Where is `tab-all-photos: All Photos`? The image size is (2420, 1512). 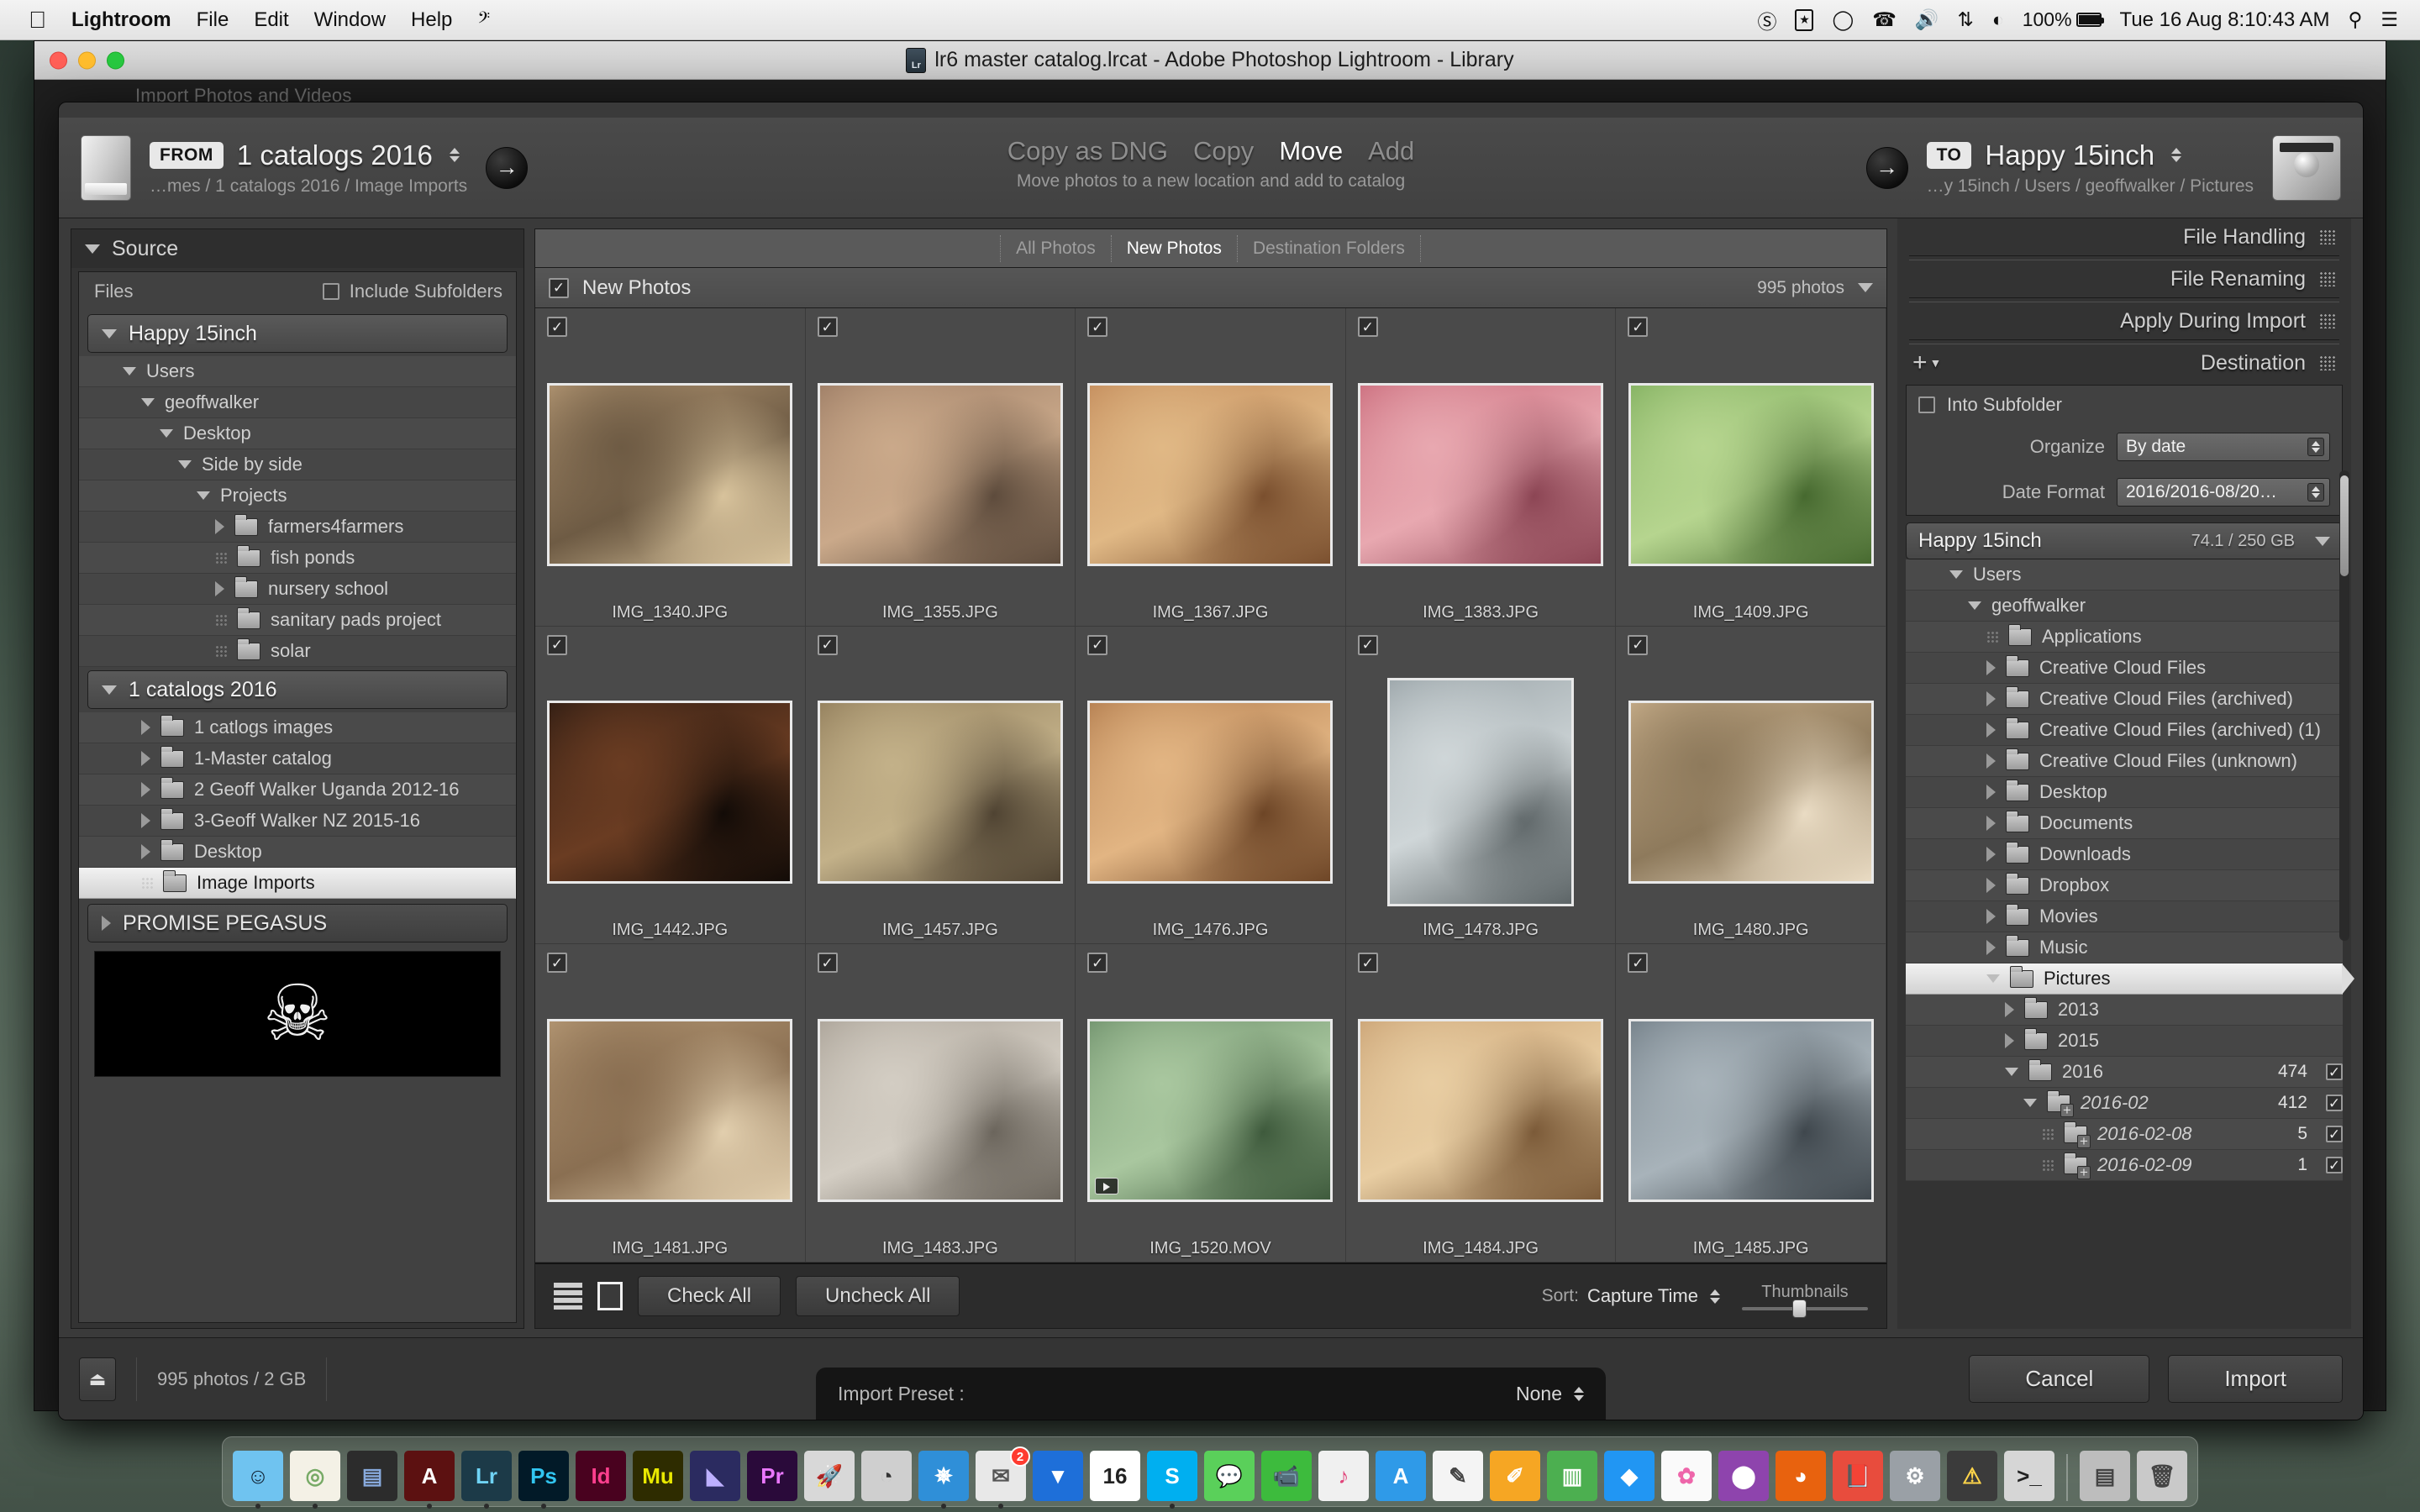 tab-all-photos: All Photos is located at coordinates (1056, 248).